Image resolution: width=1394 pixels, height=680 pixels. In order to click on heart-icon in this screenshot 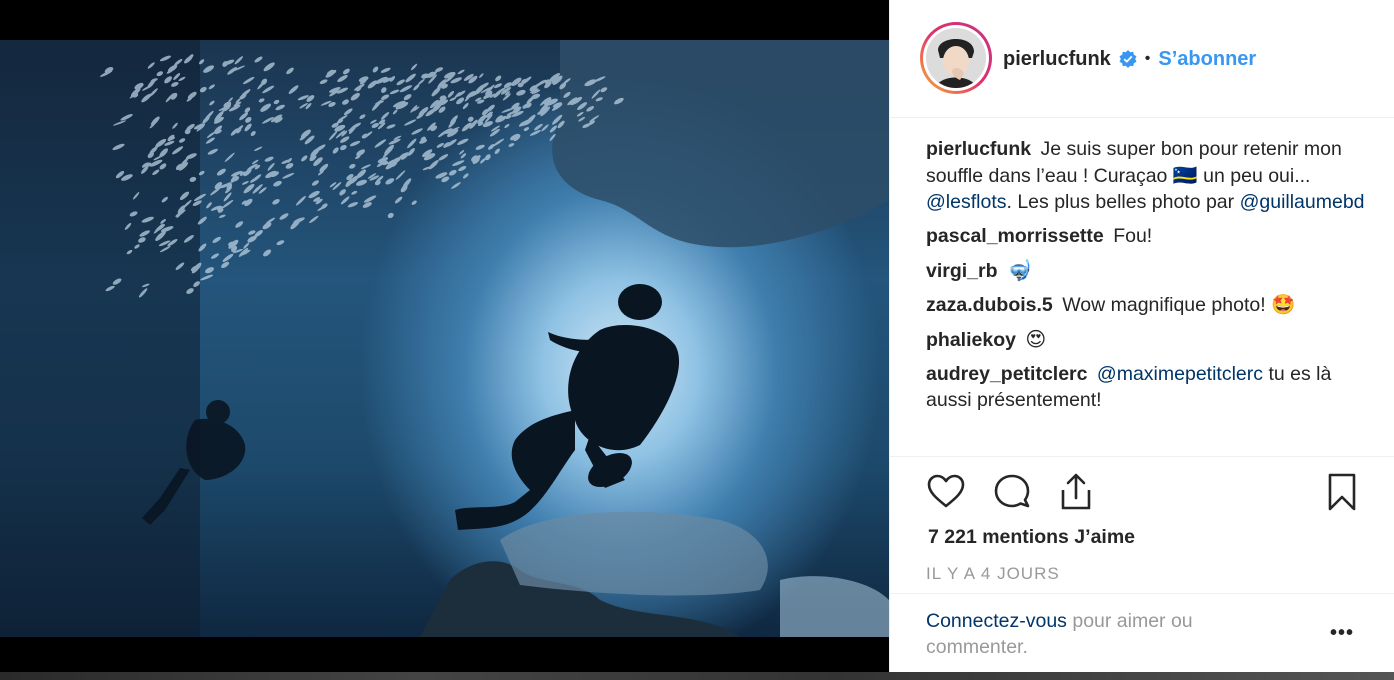, I will do `click(946, 492)`.